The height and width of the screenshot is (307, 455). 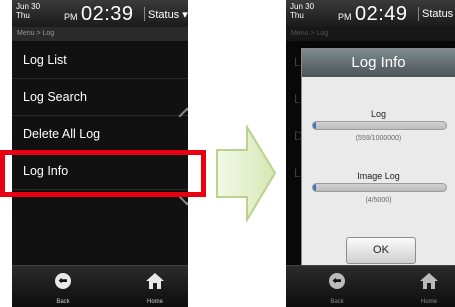 I want to click on status-dropdown: Status, so click(x=437, y=14).